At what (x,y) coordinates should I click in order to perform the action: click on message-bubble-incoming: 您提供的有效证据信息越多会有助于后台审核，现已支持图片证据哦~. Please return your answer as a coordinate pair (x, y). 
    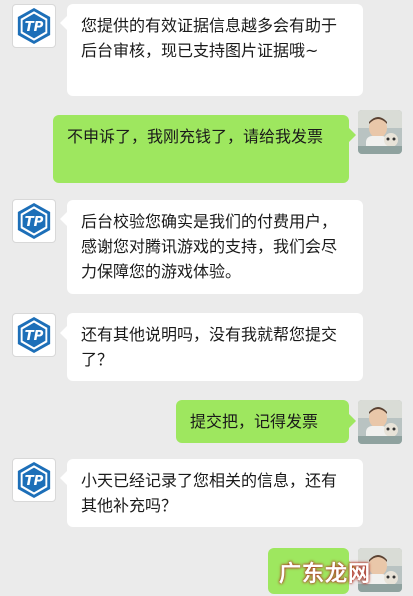
    Looking at the image, I should click on (215, 50).